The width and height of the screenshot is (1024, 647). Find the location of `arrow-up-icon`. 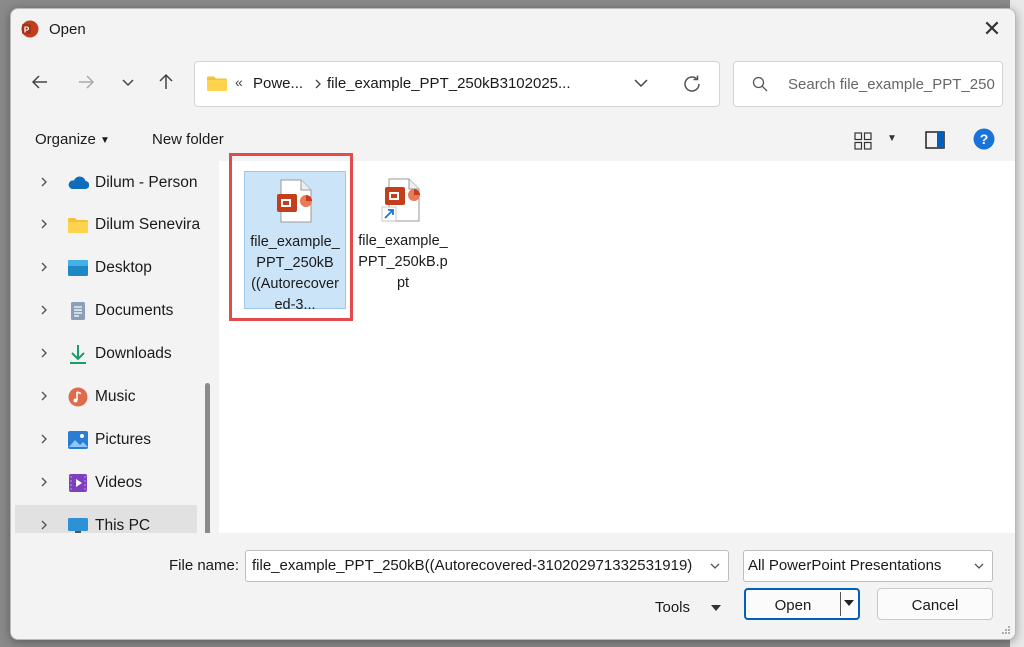

arrow-up-icon is located at coordinates (166, 81).